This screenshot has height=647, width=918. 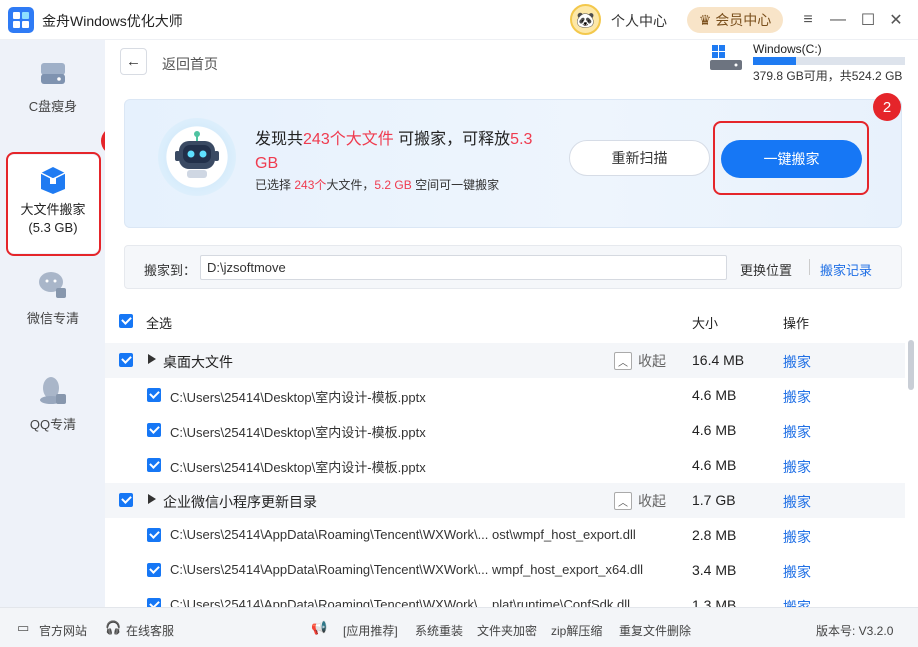 What do you see at coordinates (190, 64) in the screenshot?
I see `back-home-link: 返回首页` at bounding box center [190, 64].